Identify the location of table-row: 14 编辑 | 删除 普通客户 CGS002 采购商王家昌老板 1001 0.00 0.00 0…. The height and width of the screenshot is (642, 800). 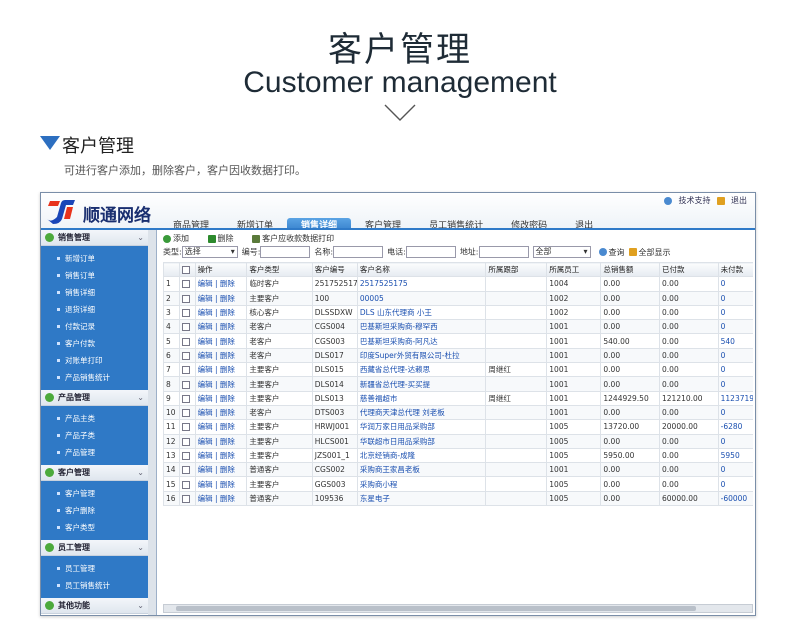
(458, 470).